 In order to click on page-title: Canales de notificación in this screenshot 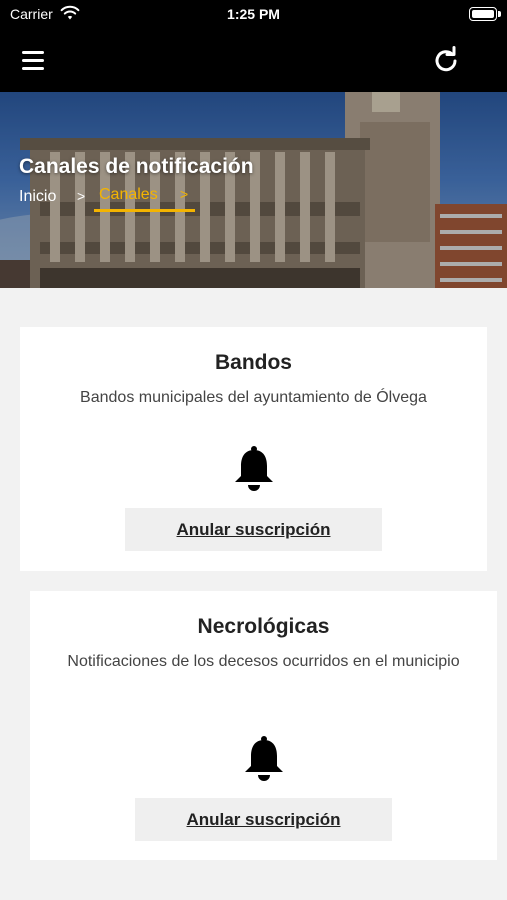, I will do `click(136, 166)`.